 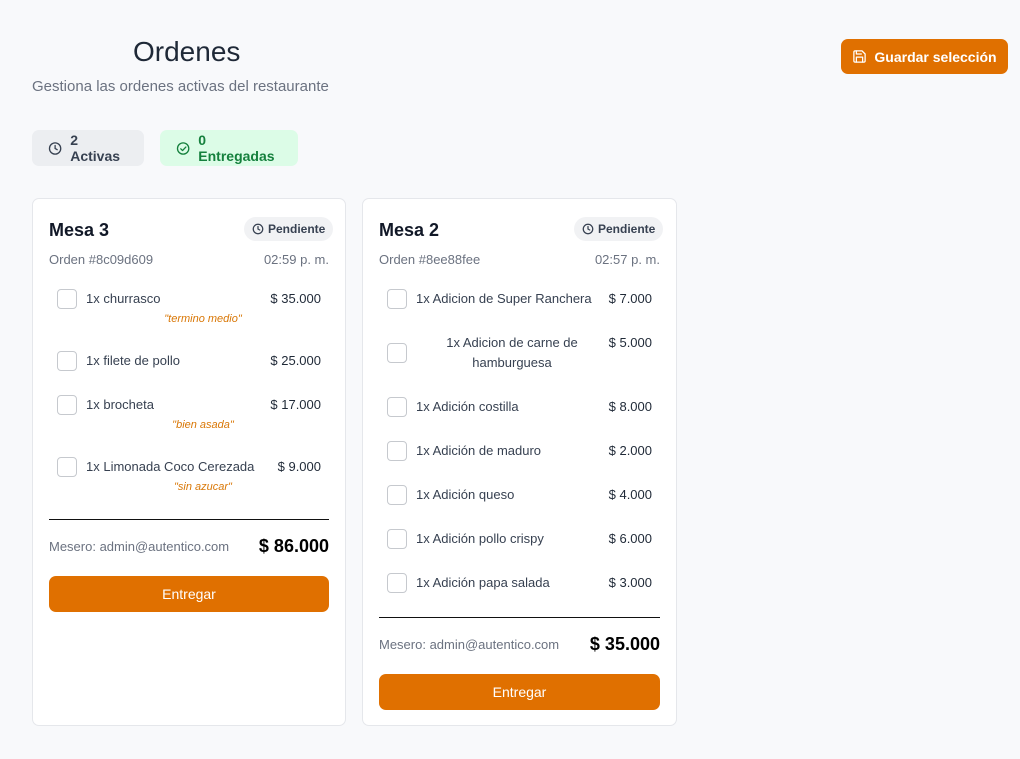 I want to click on item-name: 1x filete de pollo, so click(x=133, y=360).